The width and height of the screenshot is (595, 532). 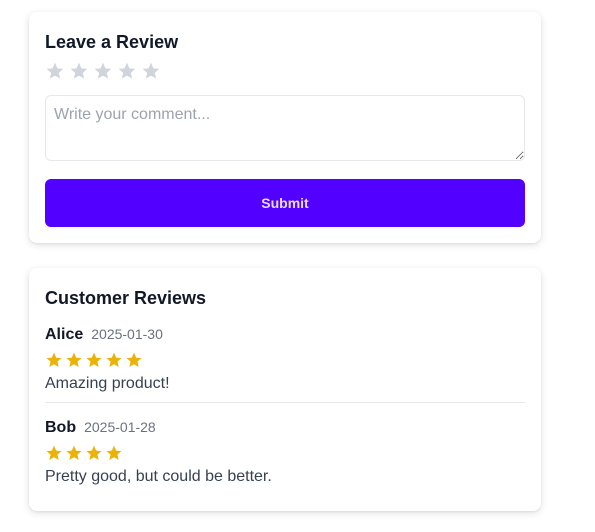 I want to click on review-text: Pretty good, but could be better., so click(x=158, y=476).